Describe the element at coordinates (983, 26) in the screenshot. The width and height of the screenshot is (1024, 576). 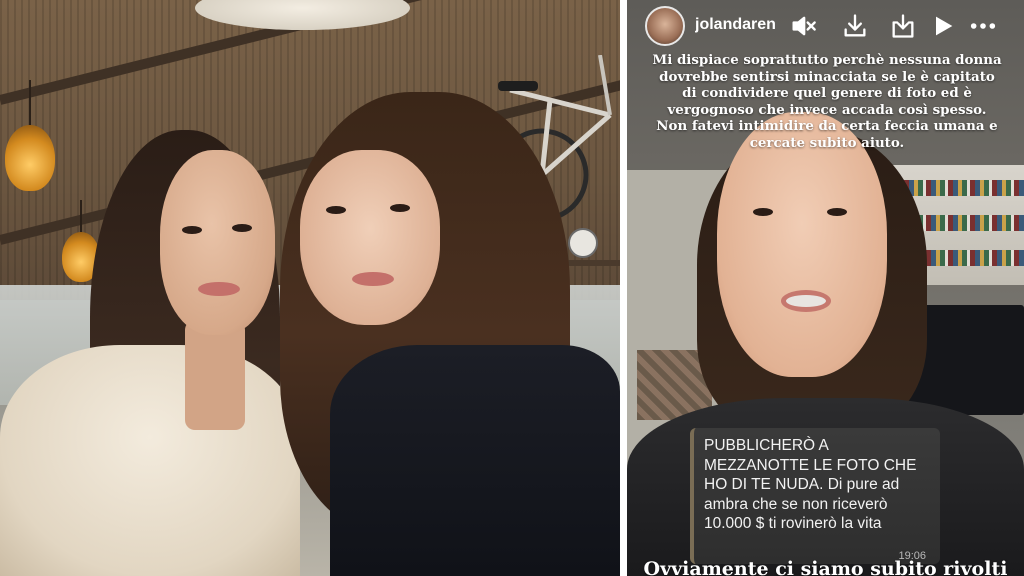
I see `more-icon` at that location.